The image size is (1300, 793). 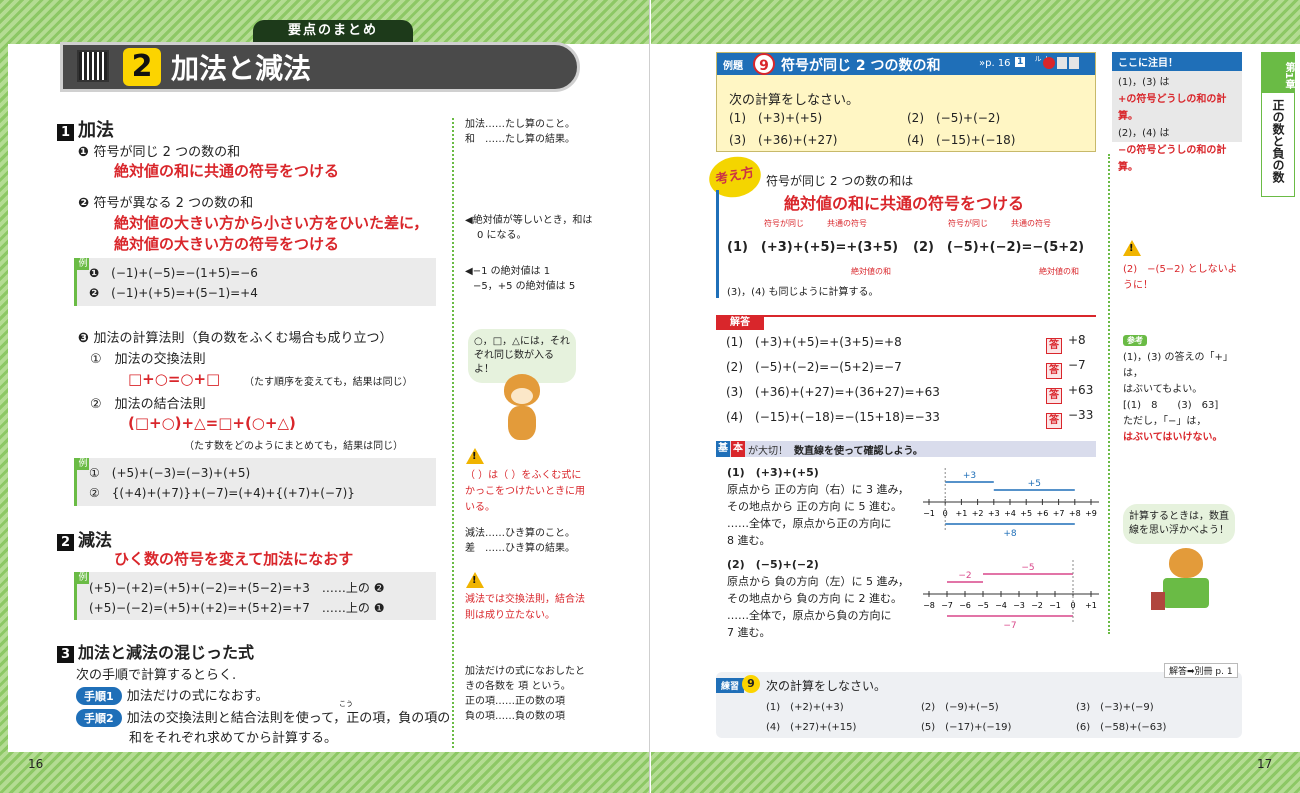 What do you see at coordinates (735, 177) in the screenshot?
I see `thinking-badge: 考え方` at bounding box center [735, 177].